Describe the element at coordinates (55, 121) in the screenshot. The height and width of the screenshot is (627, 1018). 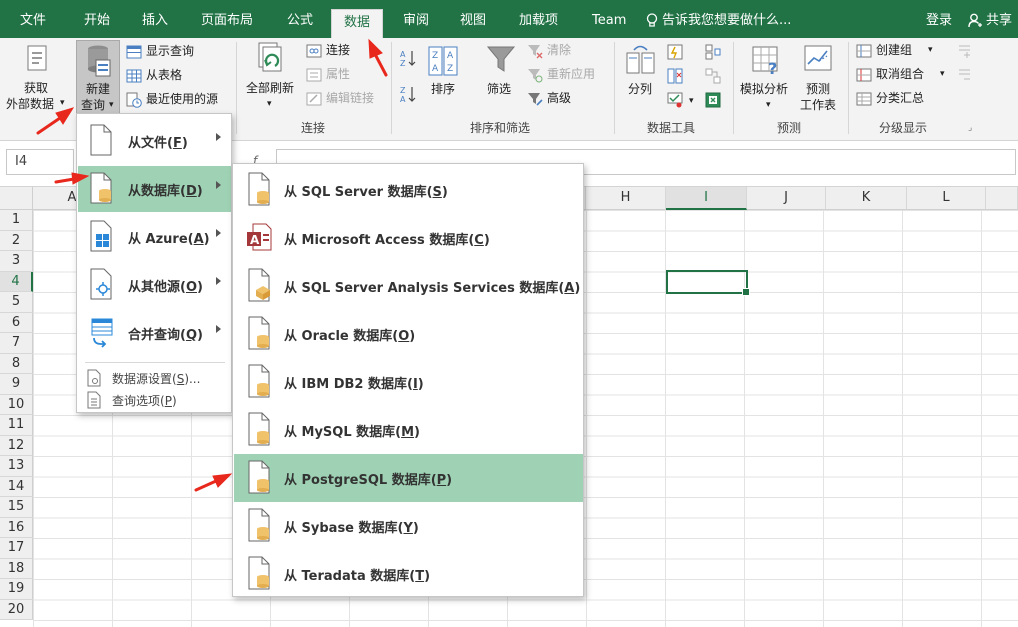
I see `arrow-to-new-query-icon` at that location.